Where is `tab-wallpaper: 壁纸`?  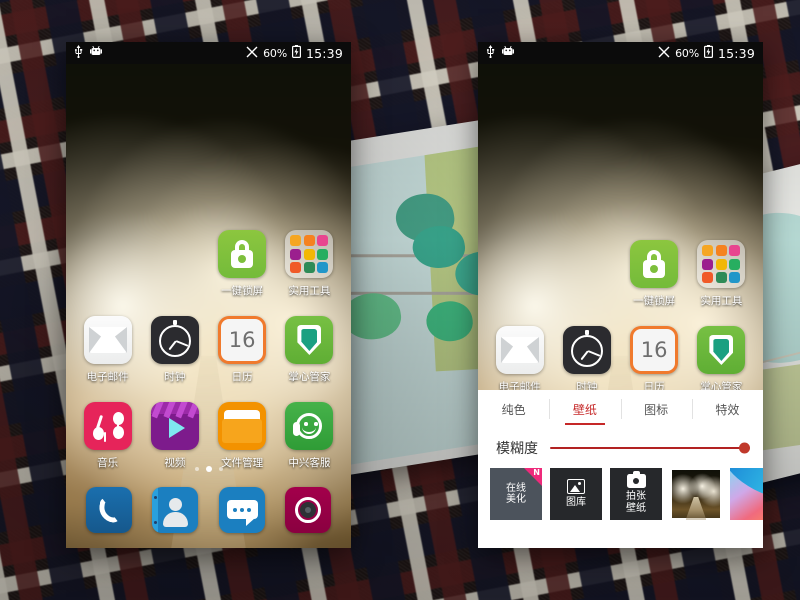 tab-wallpaper: 壁纸 is located at coordinates (584, 409).